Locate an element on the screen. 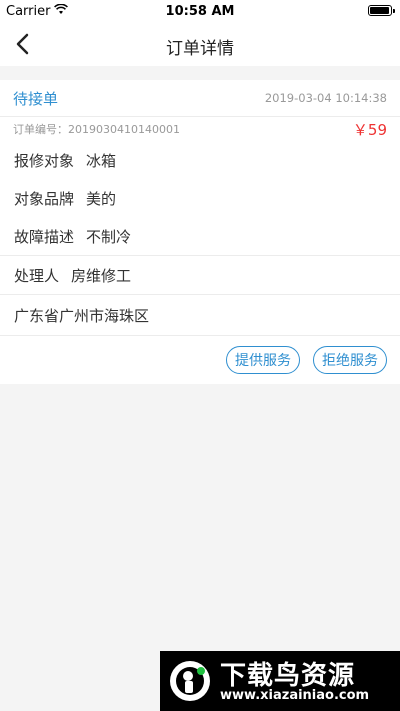 The height and width of the screenshot is (711, 400). brand-label: 对象品牌 is located at coordinates (44, 198).